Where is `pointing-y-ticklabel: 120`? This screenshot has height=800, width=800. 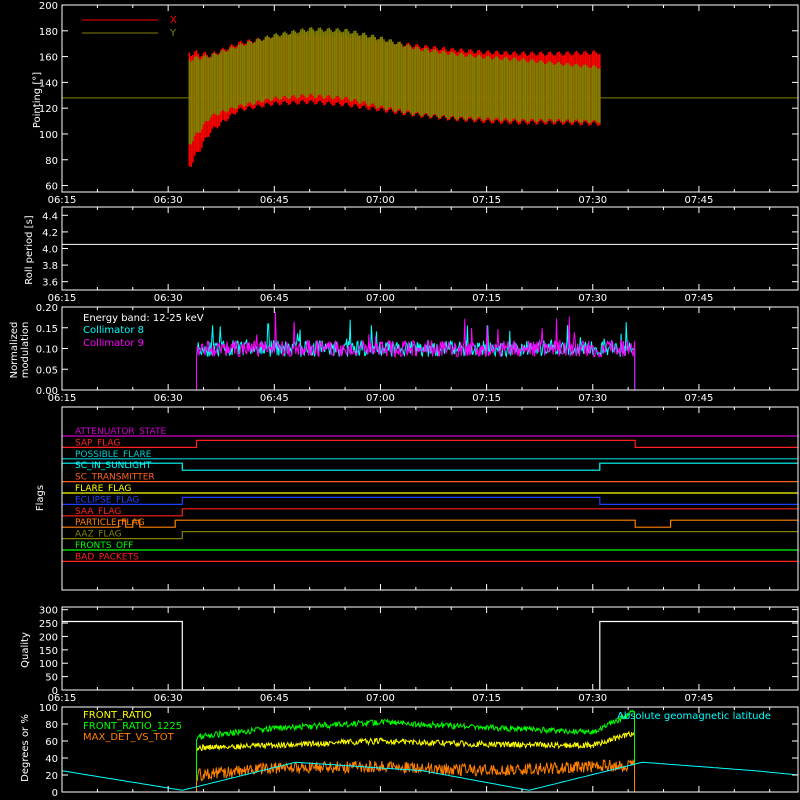 pointing-y-ticklabel: 120 is located at coordinates (48, 109).